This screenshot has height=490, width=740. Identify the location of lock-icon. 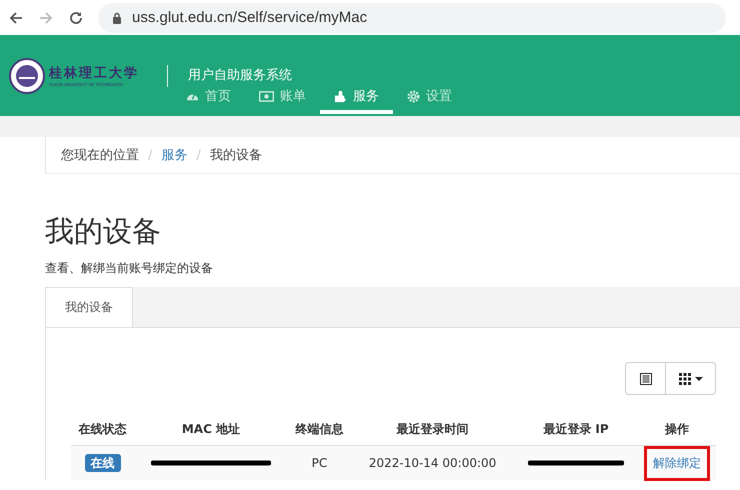
(117, 18).